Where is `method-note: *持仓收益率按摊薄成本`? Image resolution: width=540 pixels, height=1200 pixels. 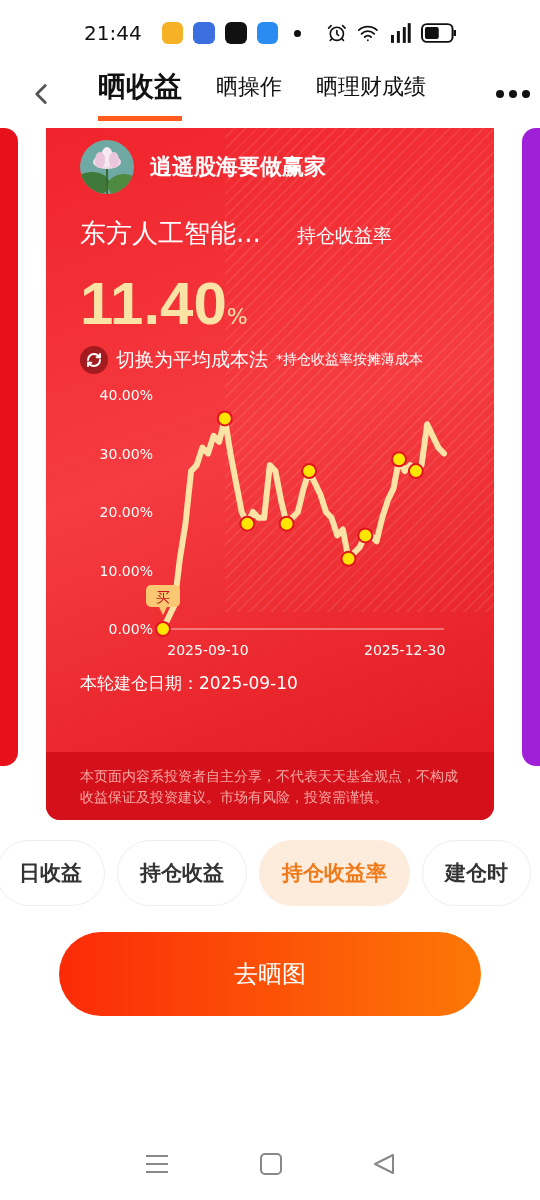 method-note: *持仓收益率按摊薄成本 is located at coordinates (349, 360).